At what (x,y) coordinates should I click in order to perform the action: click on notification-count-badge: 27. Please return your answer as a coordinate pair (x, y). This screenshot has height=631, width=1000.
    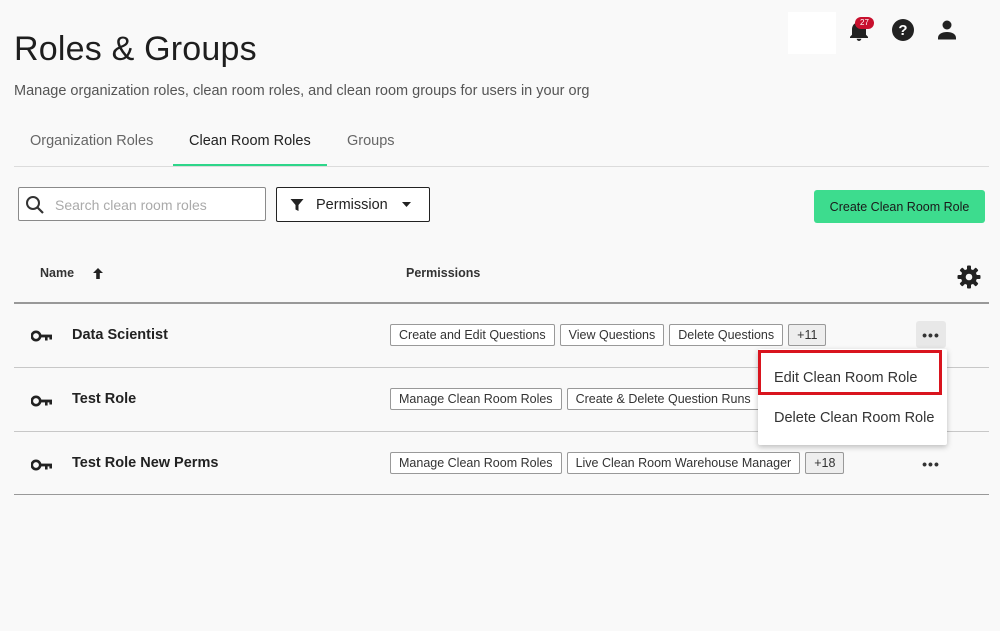
    Looking at the image, I should click on (864, 23).